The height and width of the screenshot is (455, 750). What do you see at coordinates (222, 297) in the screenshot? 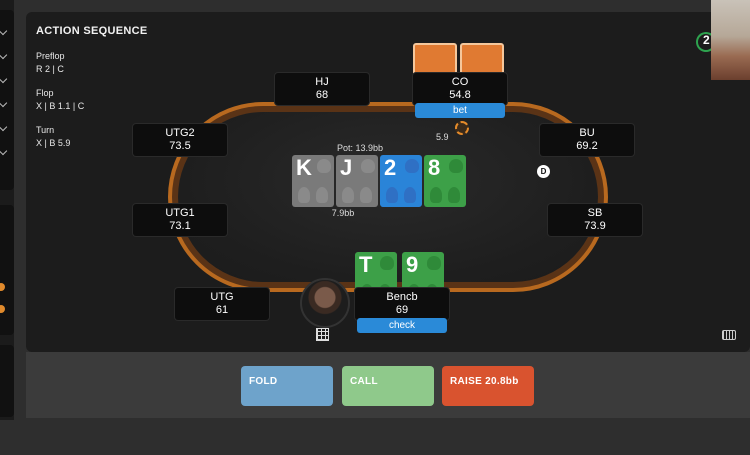
I see `seat-name: UTG` at bounding box center [222, 297].